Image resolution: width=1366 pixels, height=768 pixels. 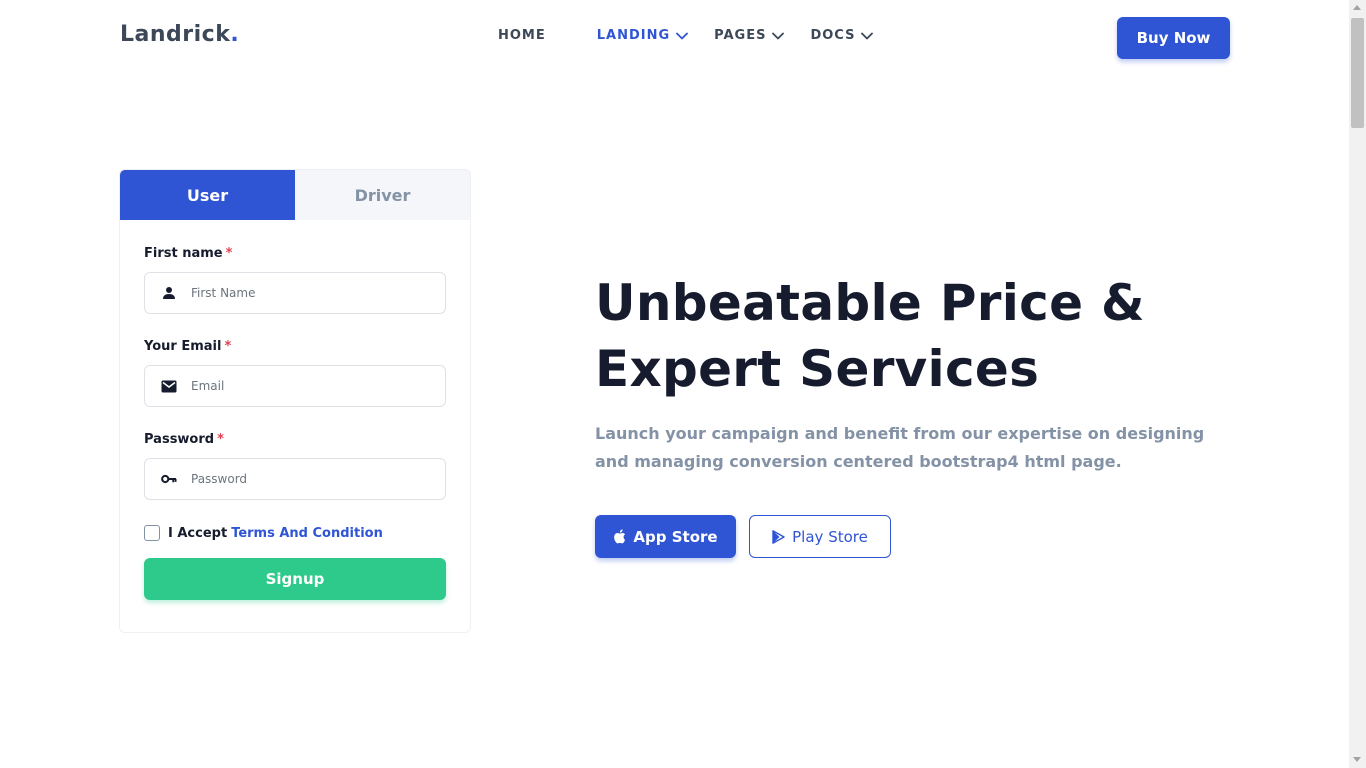 I want to click on play-store-icon, so click(x=778, y=536).